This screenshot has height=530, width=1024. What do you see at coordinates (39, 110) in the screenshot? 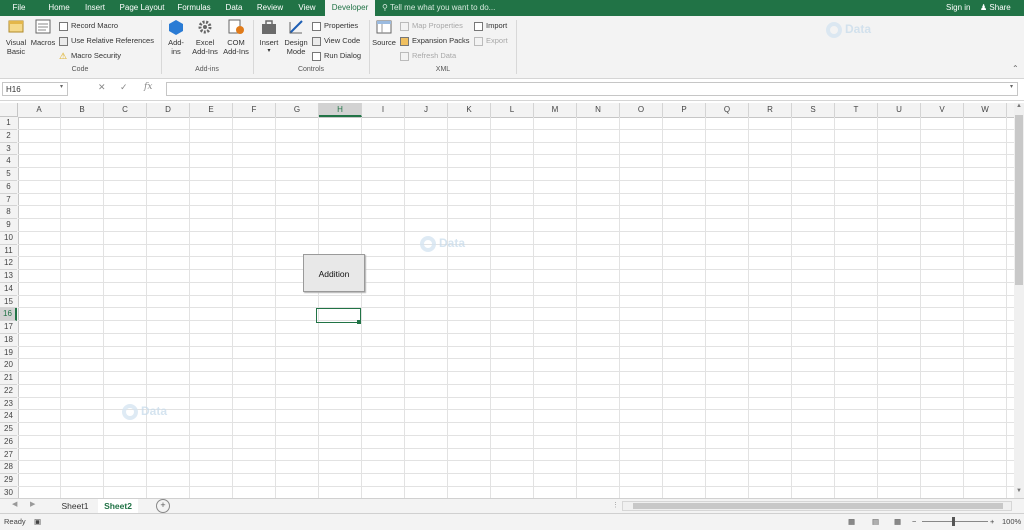
I see `column-header: A` at bounding box center [39, 110].